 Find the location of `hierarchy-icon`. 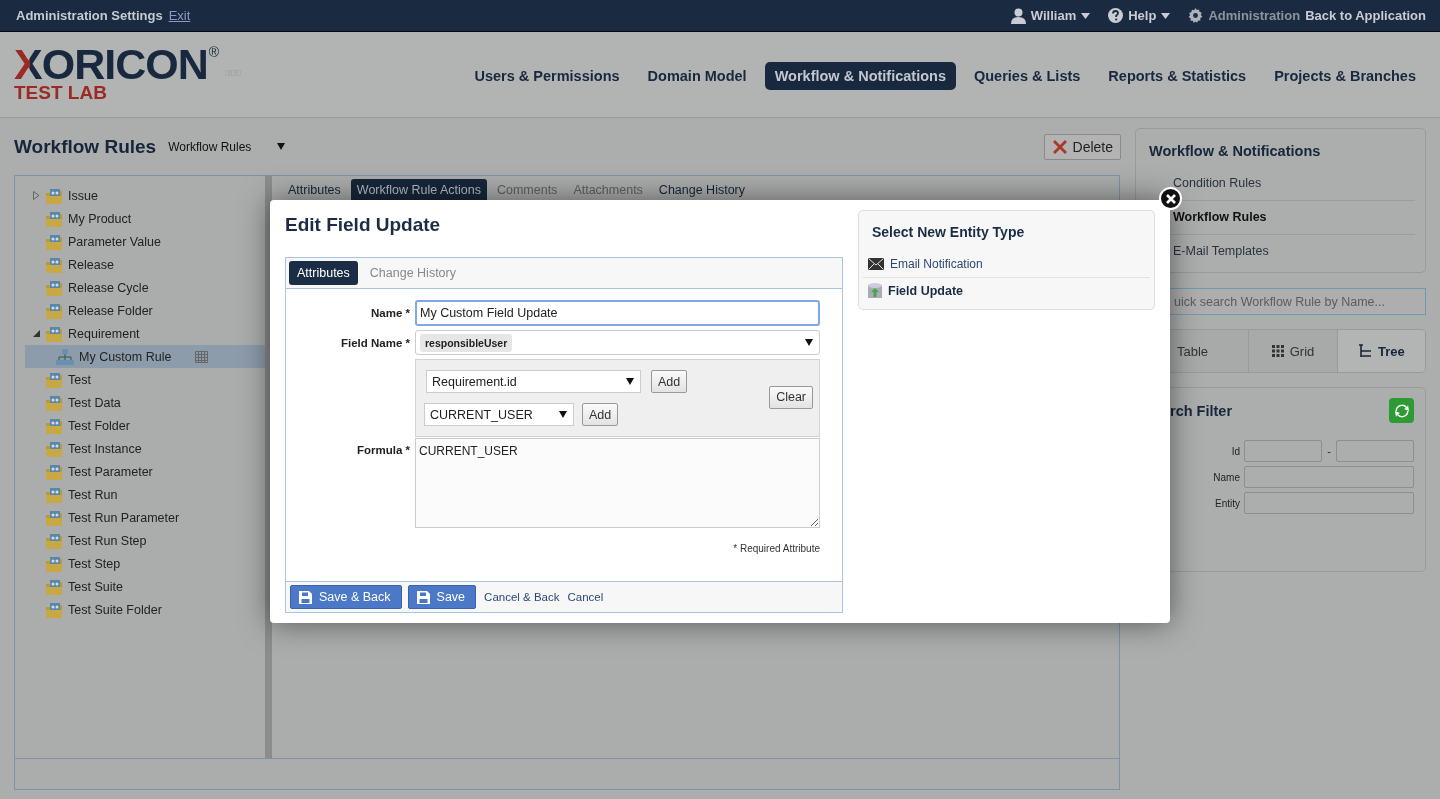

hierarchy-icon is located at coordinates (65, 356).